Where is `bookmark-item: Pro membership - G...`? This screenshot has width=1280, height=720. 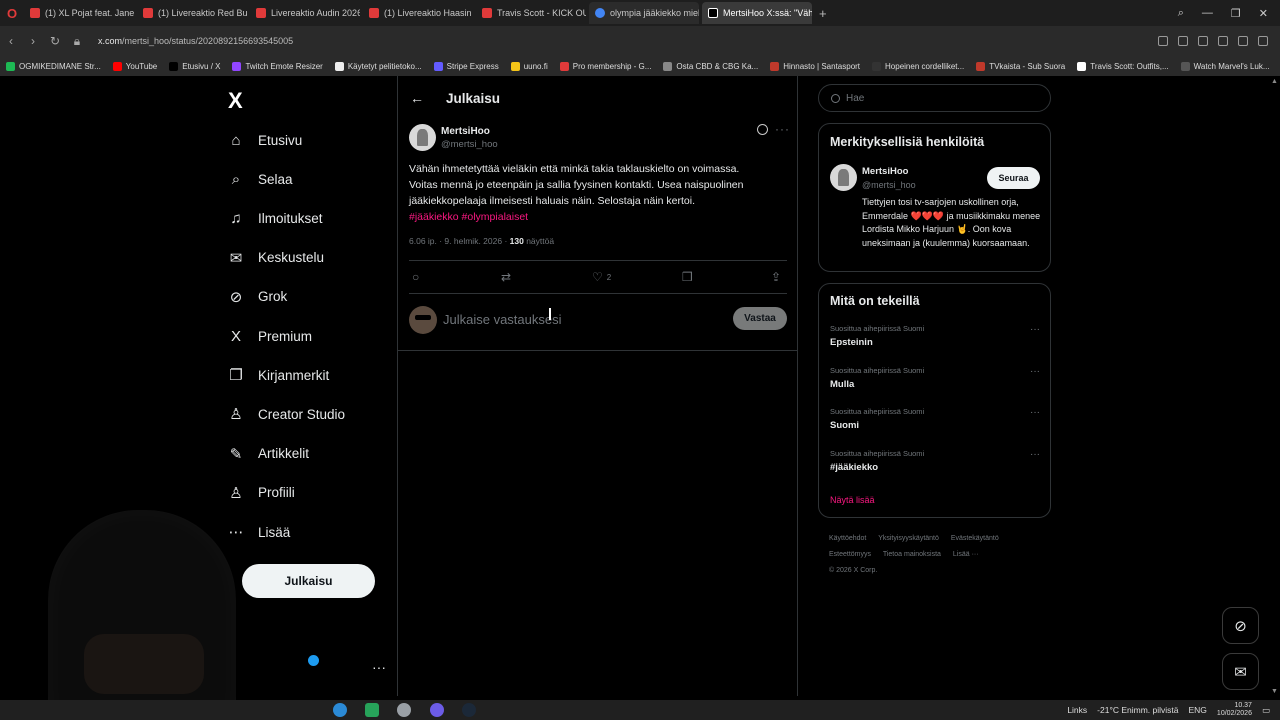 bookmark-item: Pro membership - G... is located at coordinates (605, 66).